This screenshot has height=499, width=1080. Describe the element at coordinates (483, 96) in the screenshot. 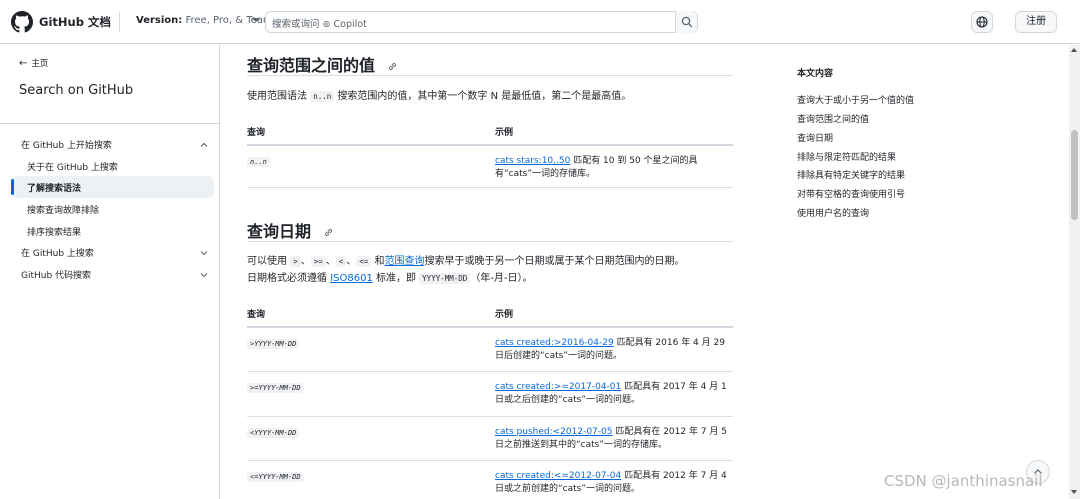

I see `text: 搜索范围内的值，其中第一个数字 N 是最低值，第二个是最高值。` at that location.